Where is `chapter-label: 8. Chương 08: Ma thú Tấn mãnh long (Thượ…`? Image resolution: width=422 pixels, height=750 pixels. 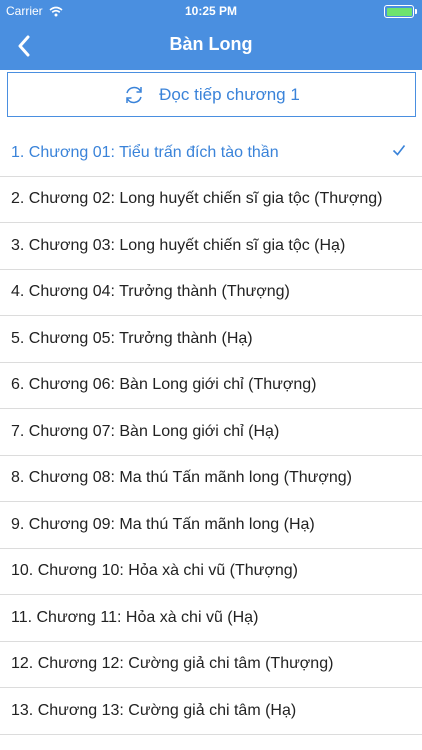 chapter-label: 8. Chương 08: Ma thú Tấn mãnh long (Thượ… is located at coordinates (181, 478).